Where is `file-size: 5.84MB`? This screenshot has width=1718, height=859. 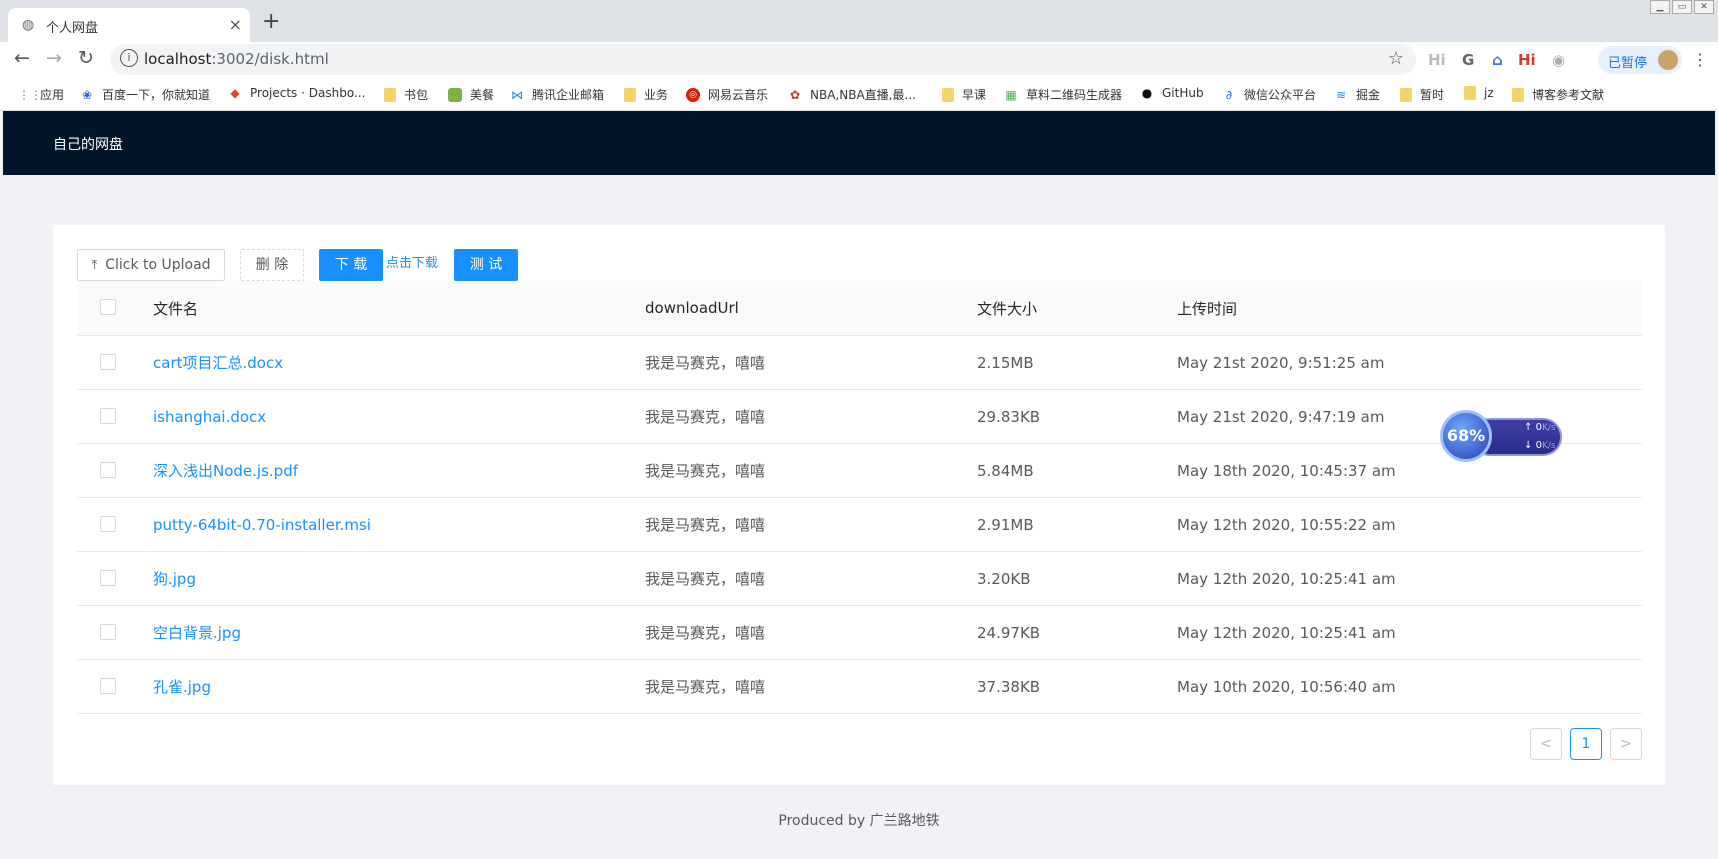
file-size: 5.84MB is located at coordinates (1005, 470).